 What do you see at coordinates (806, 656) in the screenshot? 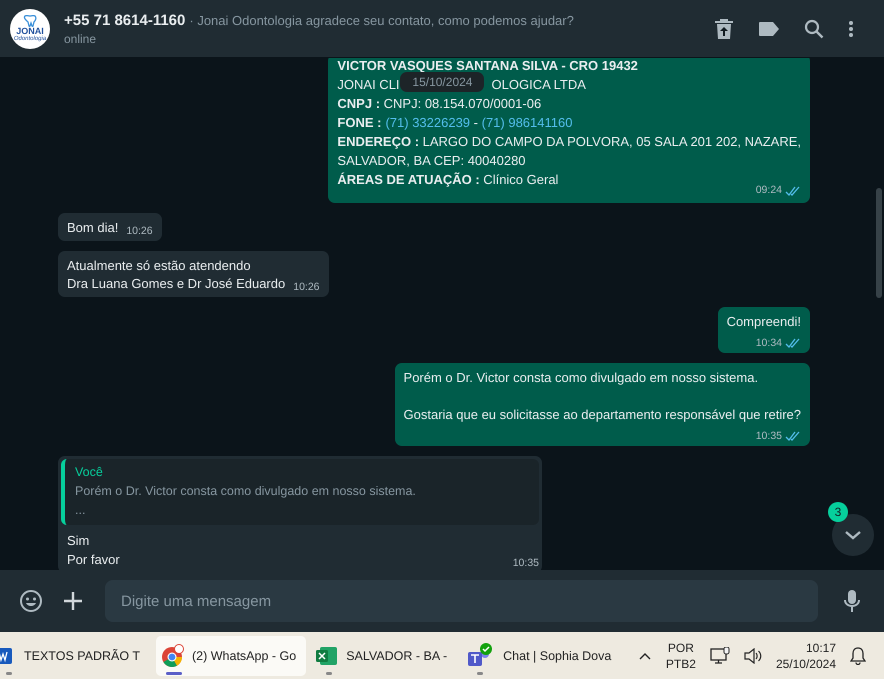
I see `clock: 10:17 25/10/2024` at bounding box center [806, 656].